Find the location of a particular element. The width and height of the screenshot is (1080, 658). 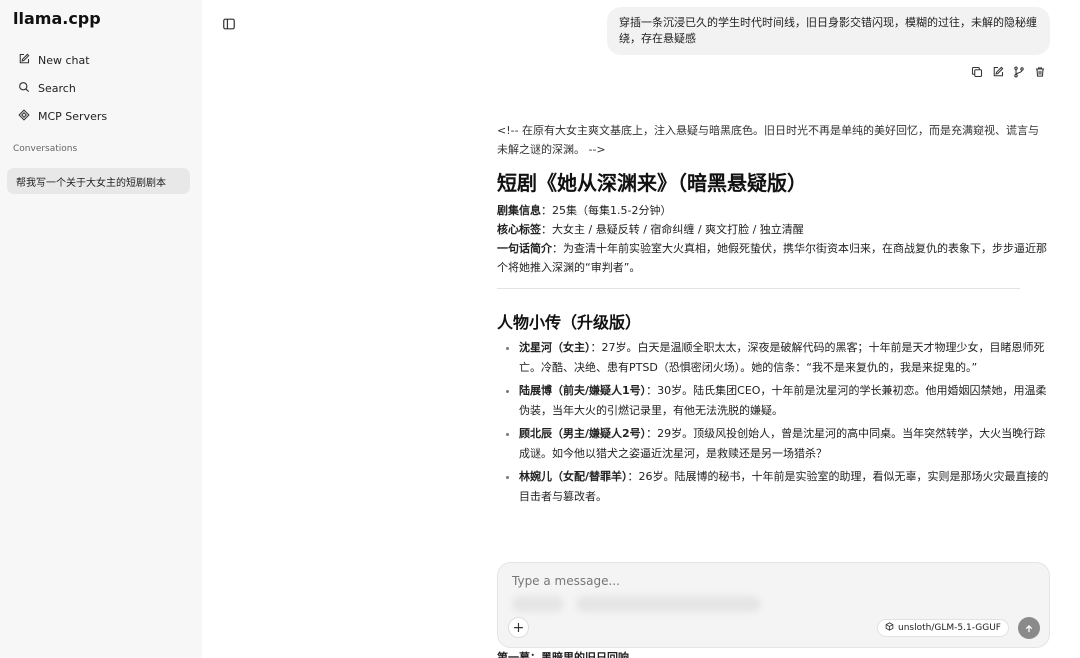

meta-line: 核心标签：大女主 / 悬疑反转 / 宿命纠缠 / 爽文打脸 / 独立清醒 is located at coordinates (773, 229).